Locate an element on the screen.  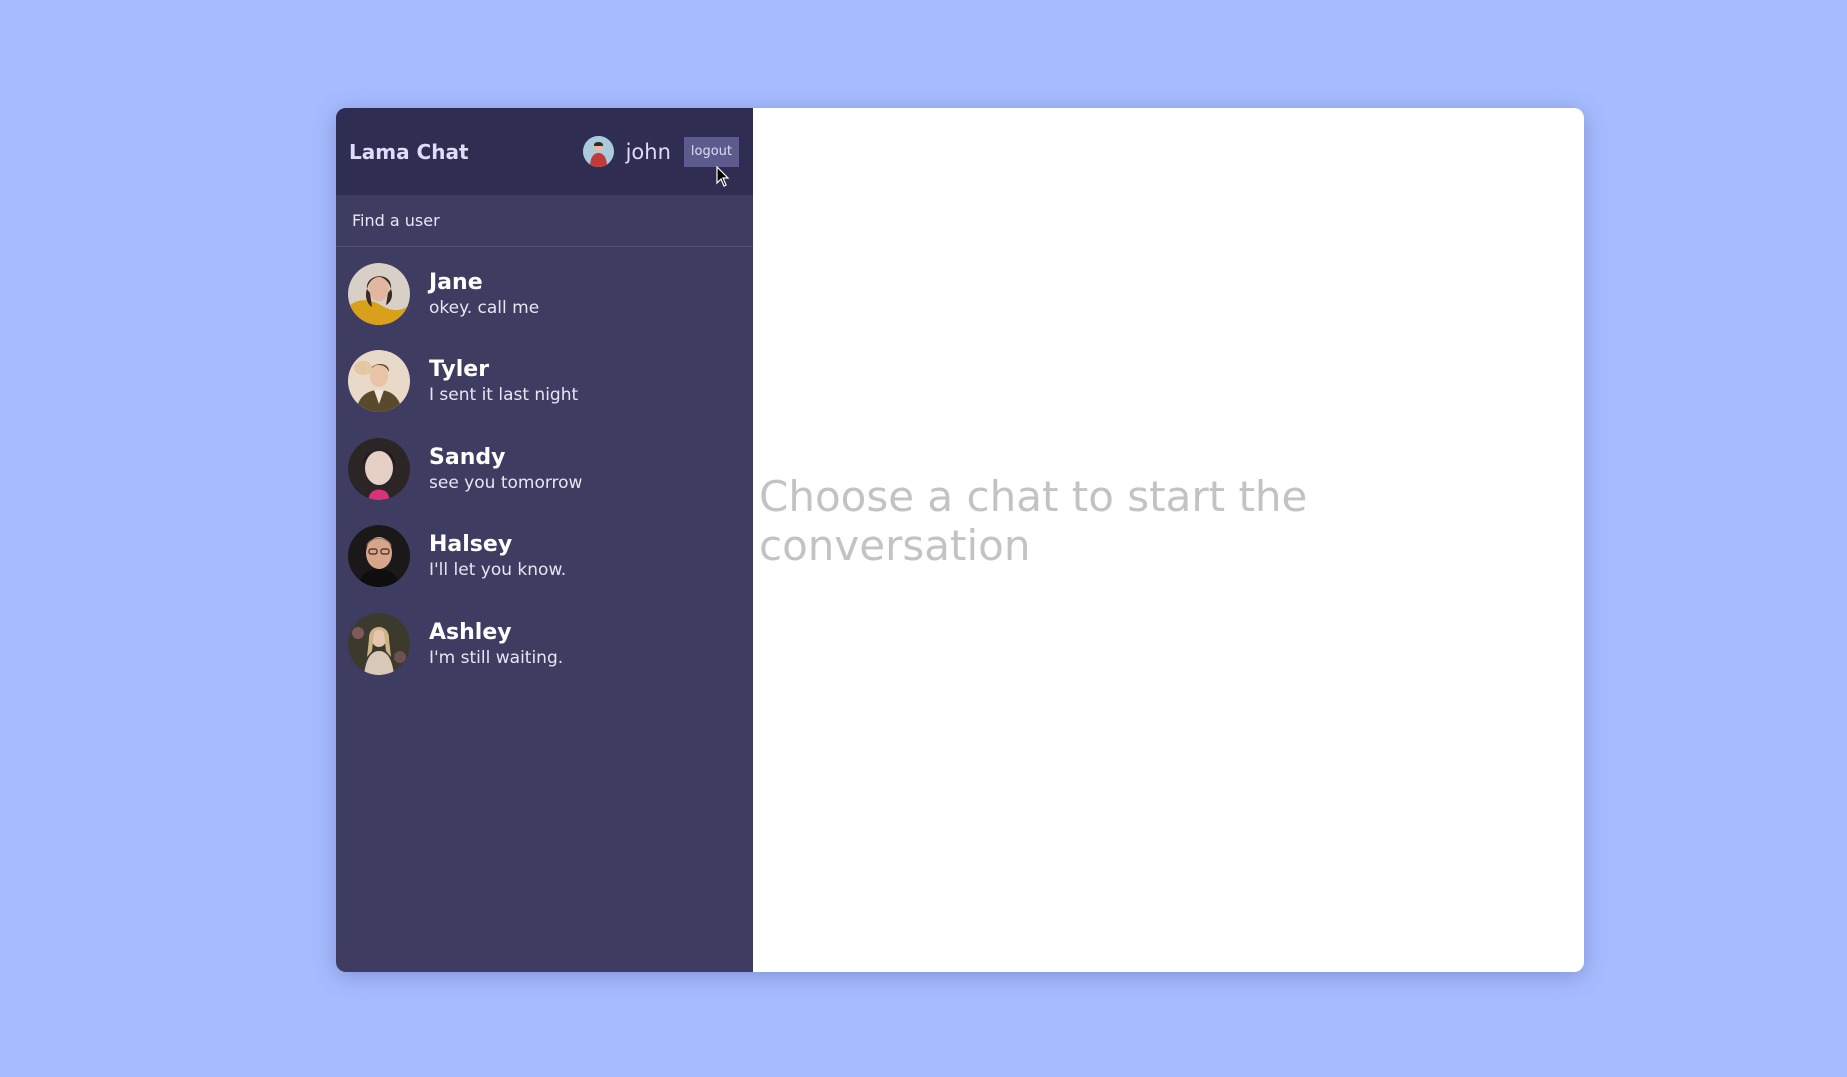
navbar: Lama Chat john logout is located at coordinates (544, 151).